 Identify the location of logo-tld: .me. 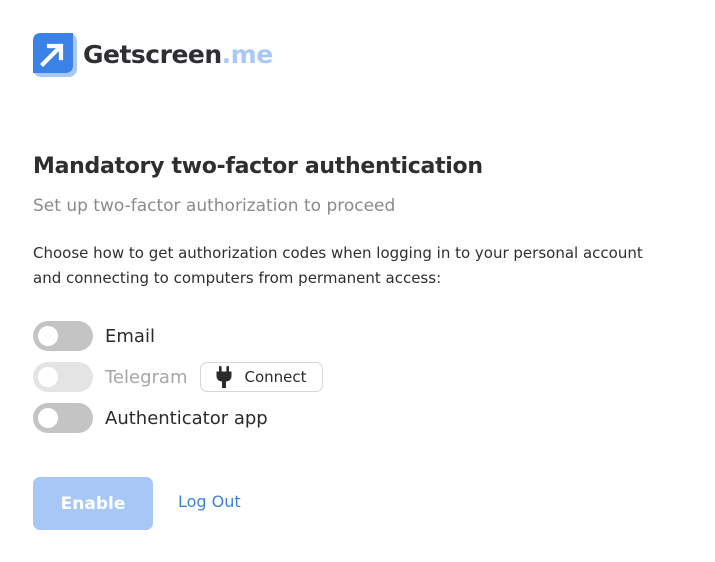
(247, 54).